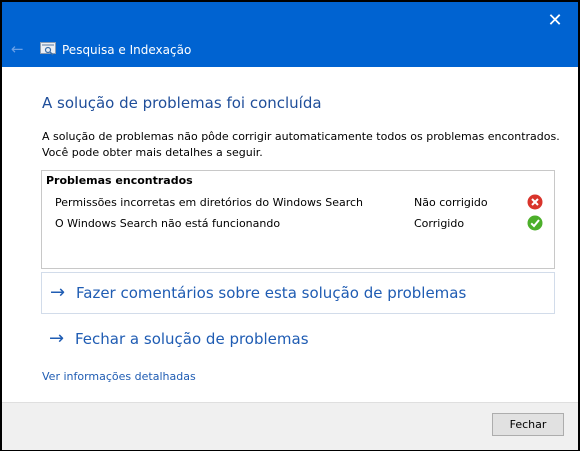 The image size is (580, 451). I want to click on title-bar: ✕ ← Pesquisa e Indexação, so click(290, 34).